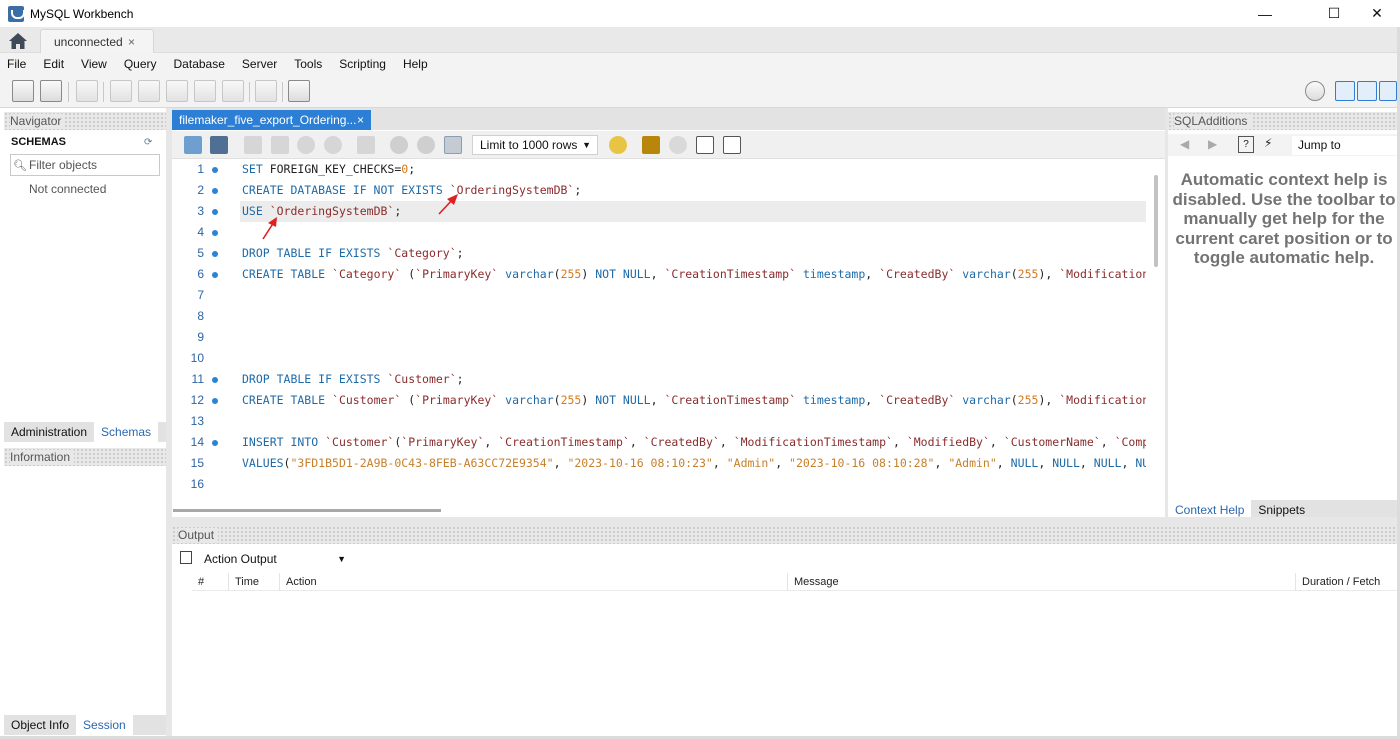  What do you see at coordinates (678, 145) in the screenshot?
I see `find-icon` at bounding box center [678, 145].